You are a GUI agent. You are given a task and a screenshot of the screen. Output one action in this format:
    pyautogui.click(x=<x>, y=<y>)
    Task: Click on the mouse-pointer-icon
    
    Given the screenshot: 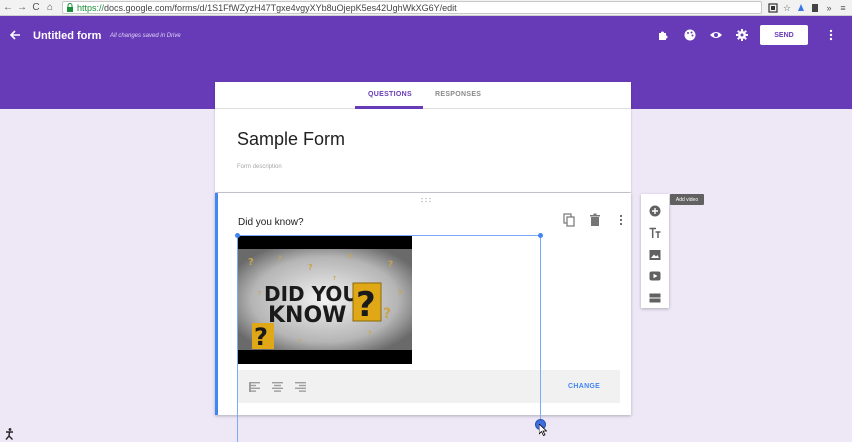 What is the action you would take?
    pyautogui.click(x=543, y=430)
    